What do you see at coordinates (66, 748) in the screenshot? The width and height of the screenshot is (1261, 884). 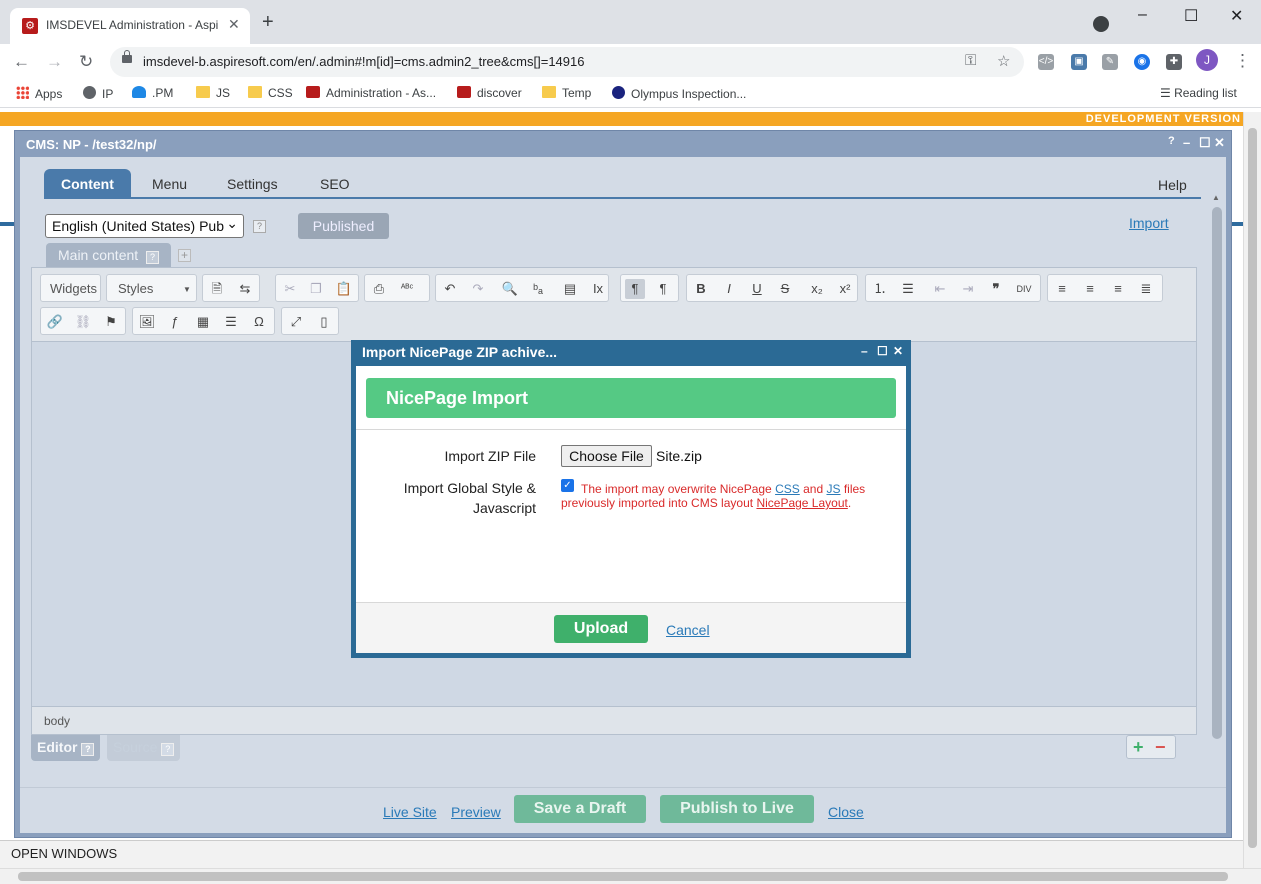 I see `editor-mode-tab: Editor ?` at bounding box center [66, 748].